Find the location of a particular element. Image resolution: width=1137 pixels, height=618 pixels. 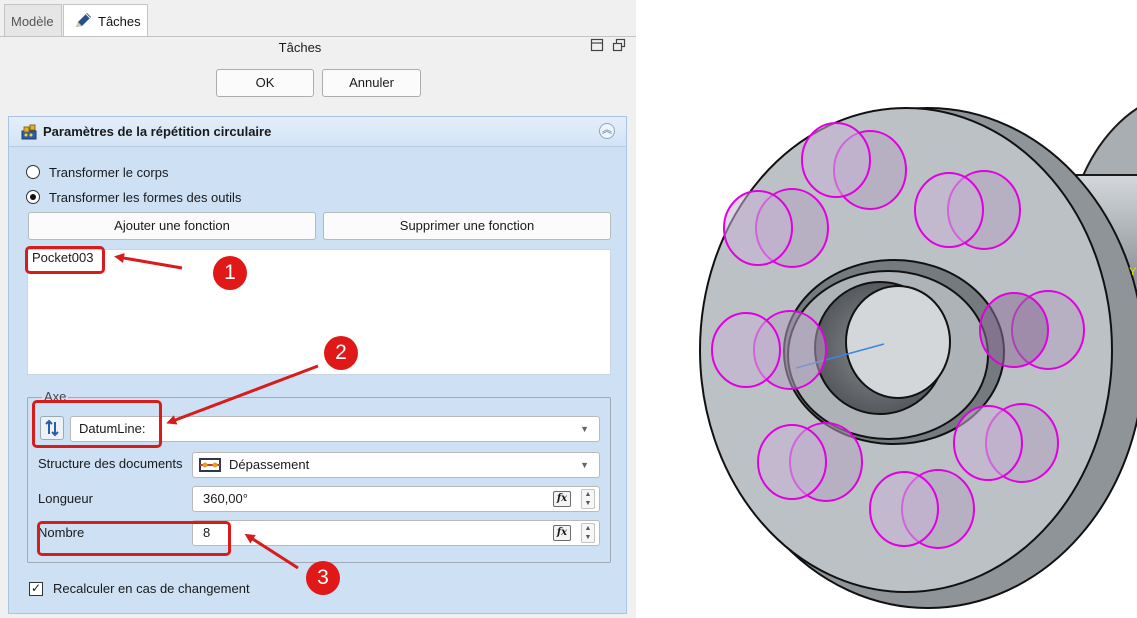

ok-button: OK is located at coordinates (265, 83).